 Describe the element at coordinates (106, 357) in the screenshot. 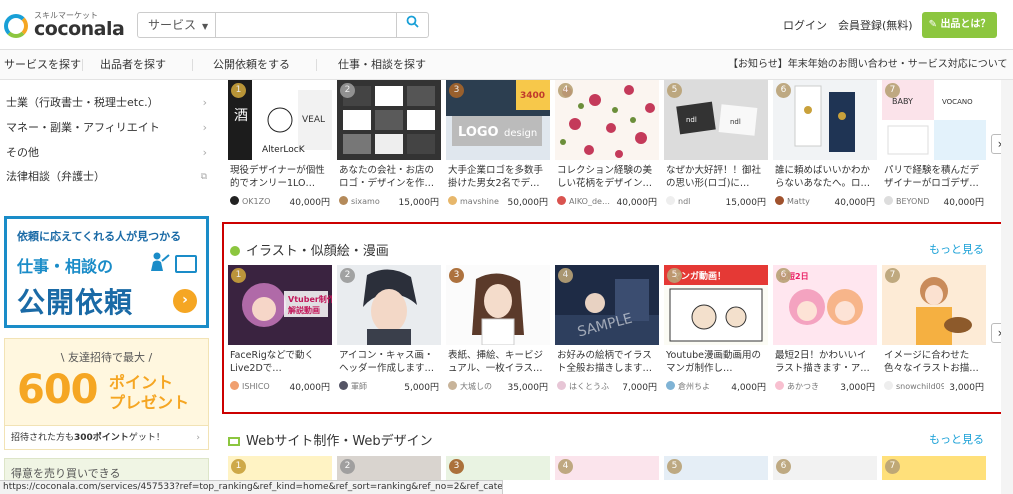

I see `banner-invite-top: \ 友達招待で最大 /` at that location.